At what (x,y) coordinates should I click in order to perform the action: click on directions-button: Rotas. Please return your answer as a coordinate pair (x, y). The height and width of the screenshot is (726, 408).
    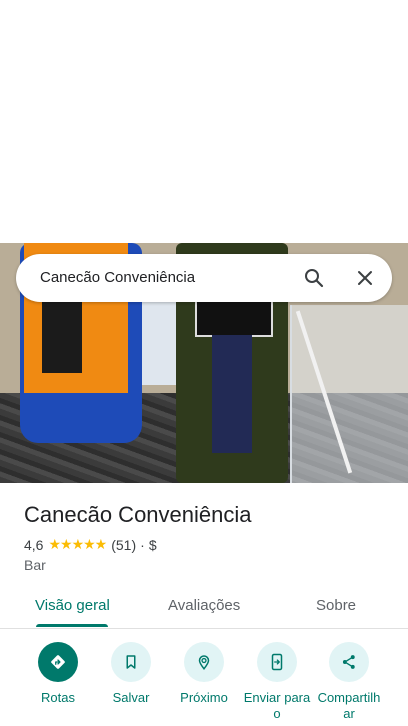
    Looking at the image, I should click on (58, 673).